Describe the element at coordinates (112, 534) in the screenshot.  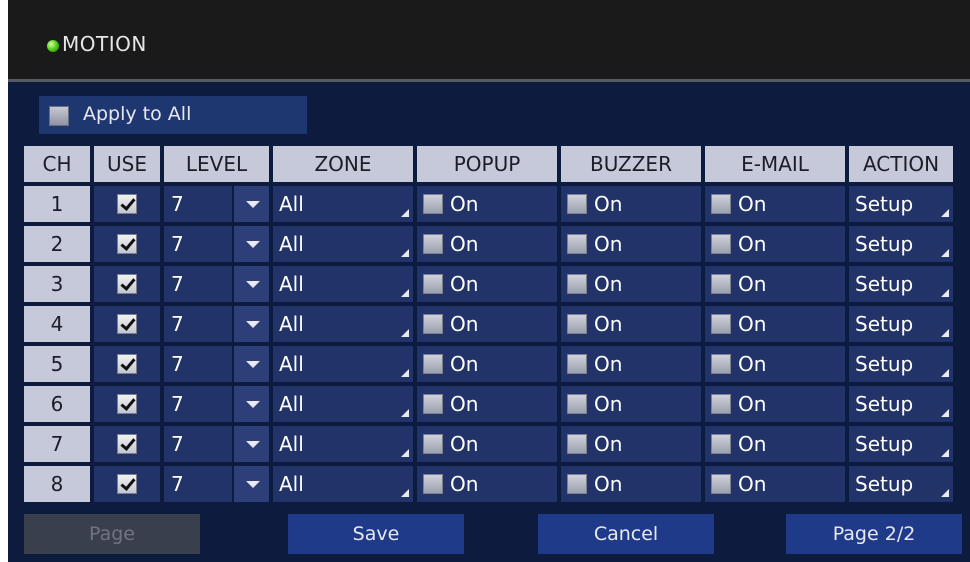
I see `page-prev-button: Page` at that location.